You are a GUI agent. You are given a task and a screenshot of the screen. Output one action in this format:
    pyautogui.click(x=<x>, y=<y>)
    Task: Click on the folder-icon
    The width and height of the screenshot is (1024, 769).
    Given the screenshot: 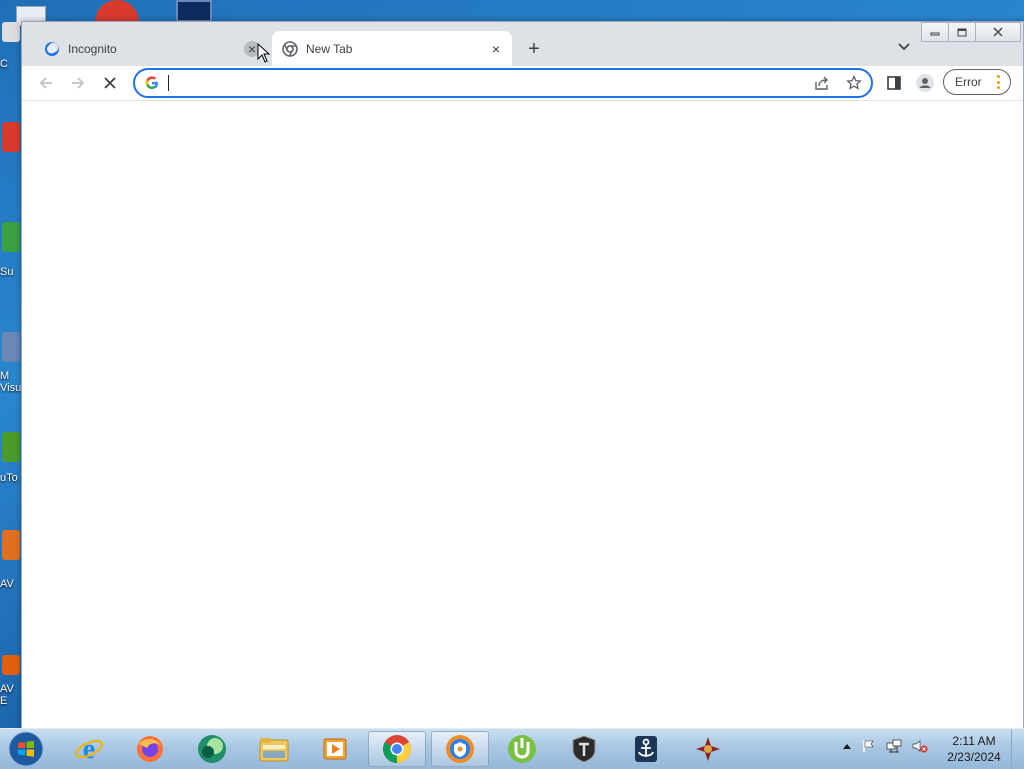 What is the action you would take?
    pyautogui.click(x=274, y=750)
    